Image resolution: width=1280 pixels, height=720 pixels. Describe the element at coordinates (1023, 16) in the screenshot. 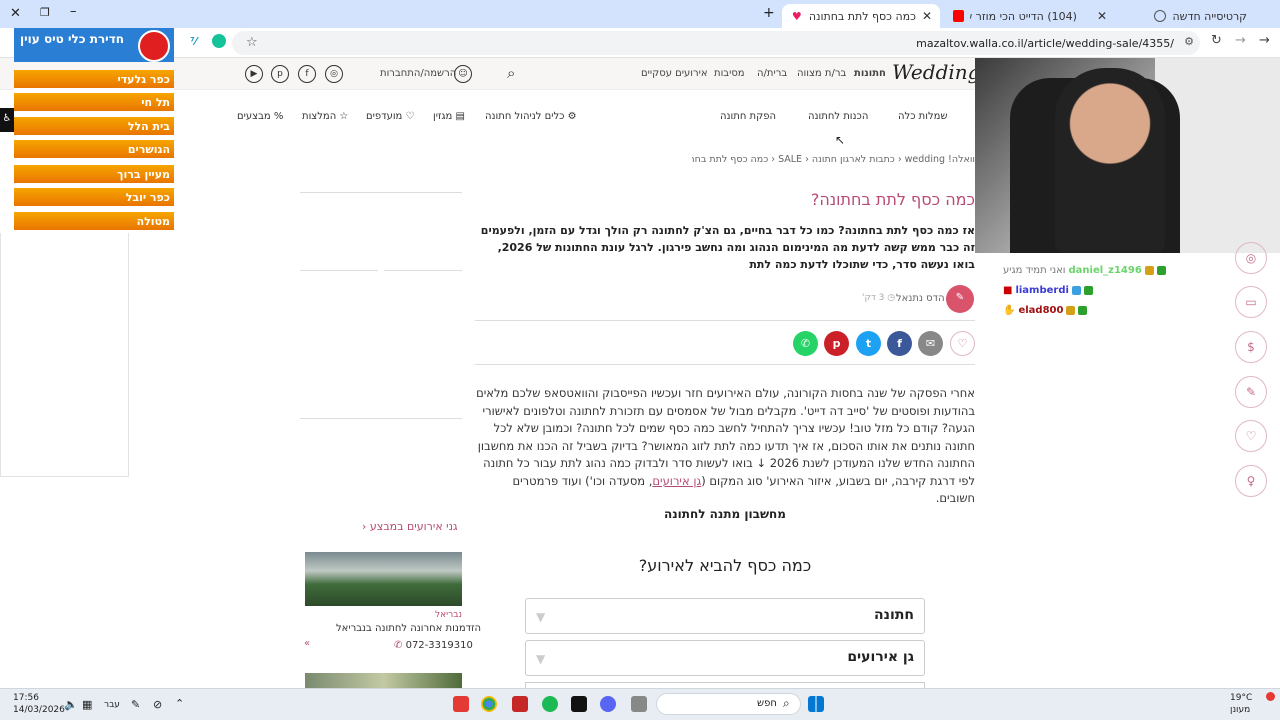

I see `tab-label: (104) הדייט הכי מוזר שהיה לרנ` at that location.